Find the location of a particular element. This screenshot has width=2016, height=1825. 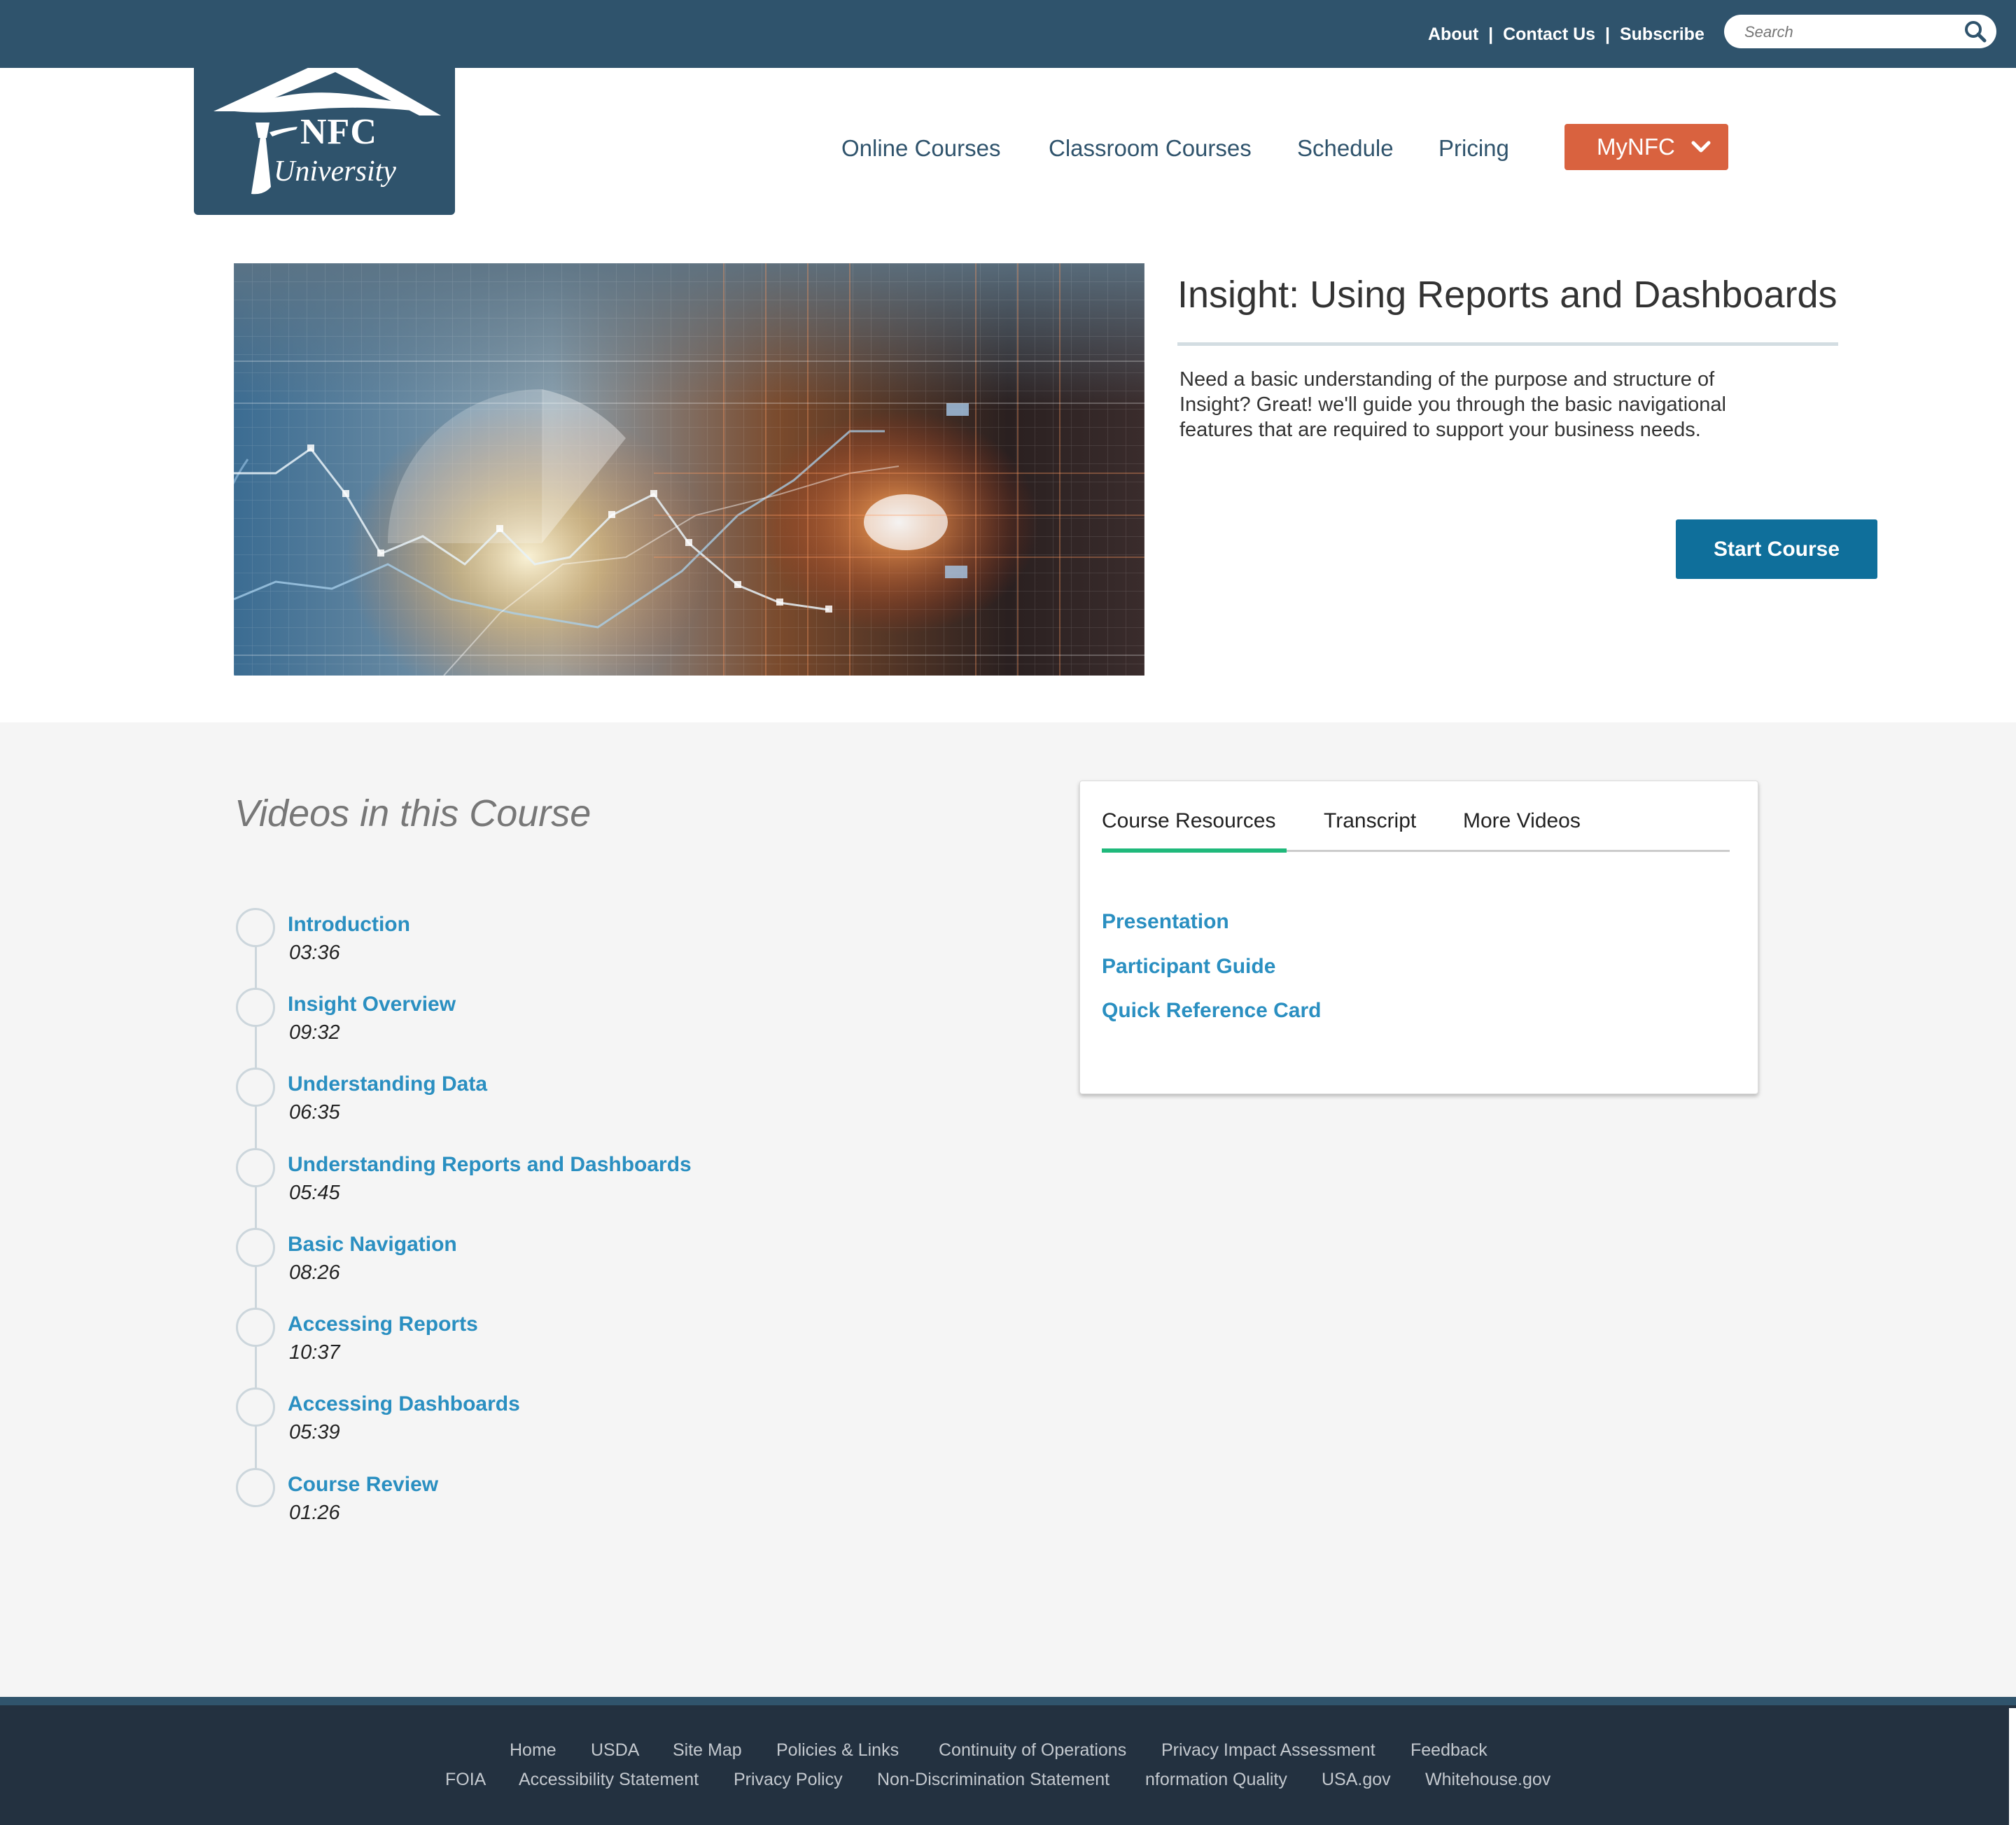

logo-university-text: University is located at coordinates (335, 171).